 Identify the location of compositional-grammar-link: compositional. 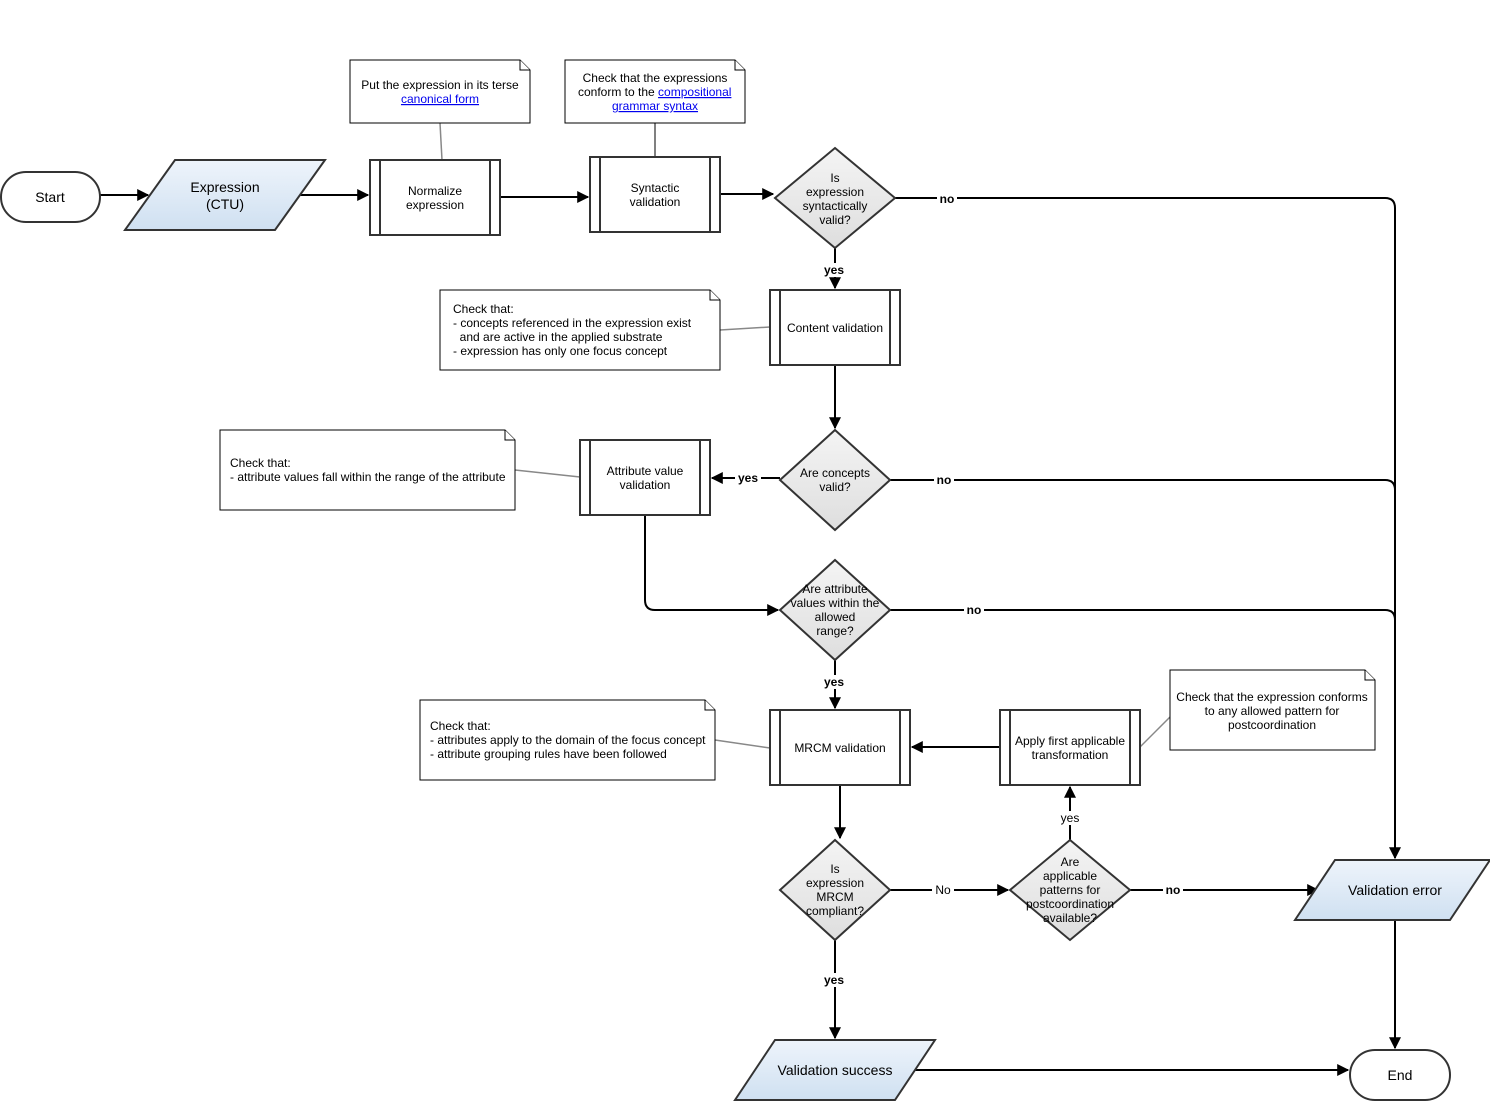
(694, 92).